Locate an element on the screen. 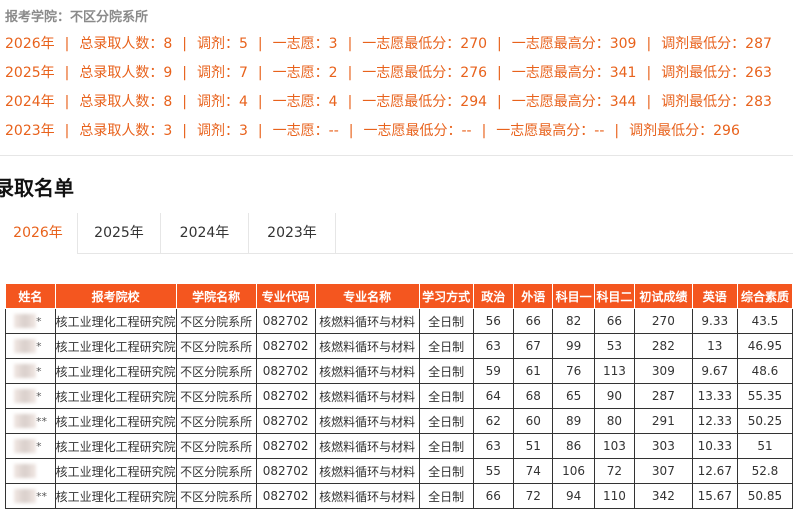 This screenshot has height=522, width=793. column-header: 综合素质 is located at coordinates (764, 296).